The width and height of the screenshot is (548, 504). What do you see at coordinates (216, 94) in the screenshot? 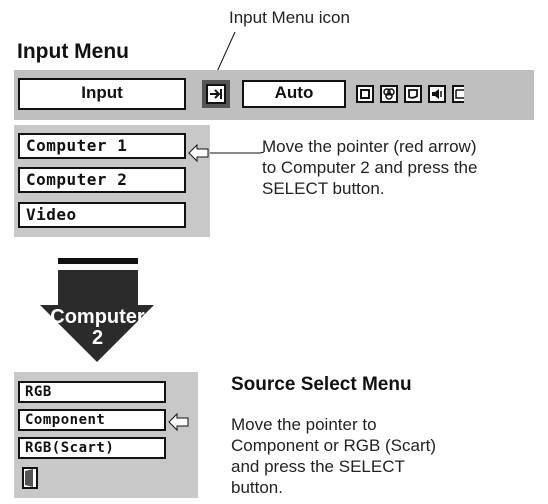
I see `input-menu-icon` at bounding box center [216, 94].